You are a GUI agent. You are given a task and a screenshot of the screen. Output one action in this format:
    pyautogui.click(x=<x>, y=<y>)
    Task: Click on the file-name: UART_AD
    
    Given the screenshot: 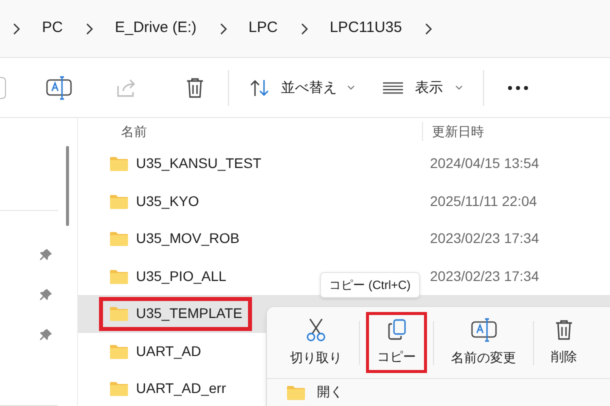 What is the action you would take?
    pyautogui.click(x=169, y=351)
    